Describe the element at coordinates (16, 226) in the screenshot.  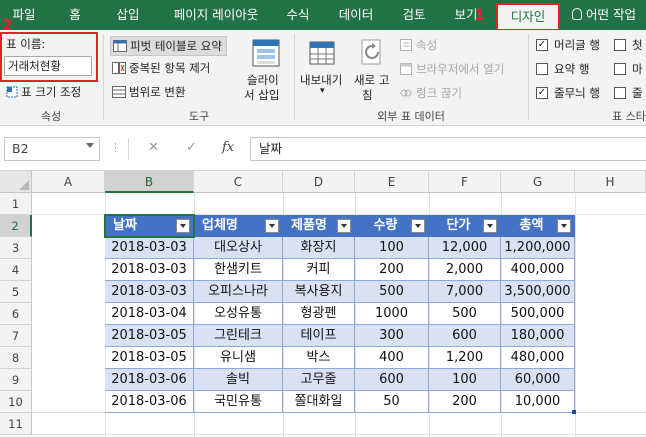
I see `row-header-2: 2` at that location.